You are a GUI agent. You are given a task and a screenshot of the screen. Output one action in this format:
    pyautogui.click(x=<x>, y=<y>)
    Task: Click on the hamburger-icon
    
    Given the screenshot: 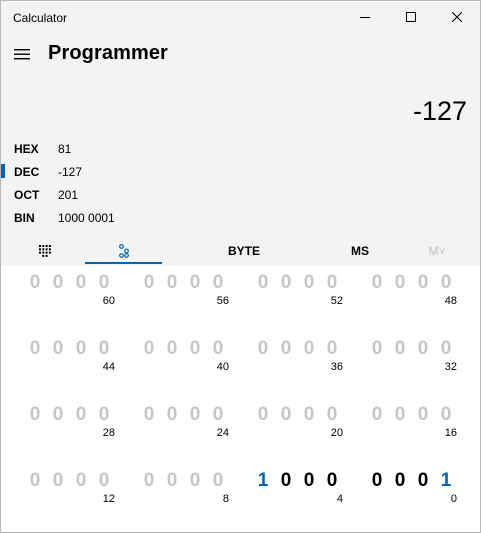 What is the action you would take?
    pyautogui.click(x=22, y=54)
    